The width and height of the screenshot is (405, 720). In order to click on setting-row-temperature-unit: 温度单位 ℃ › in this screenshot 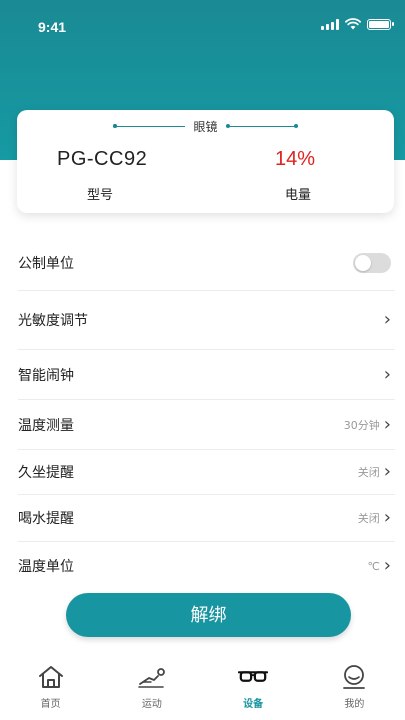, I will do `click(206, 566)`.